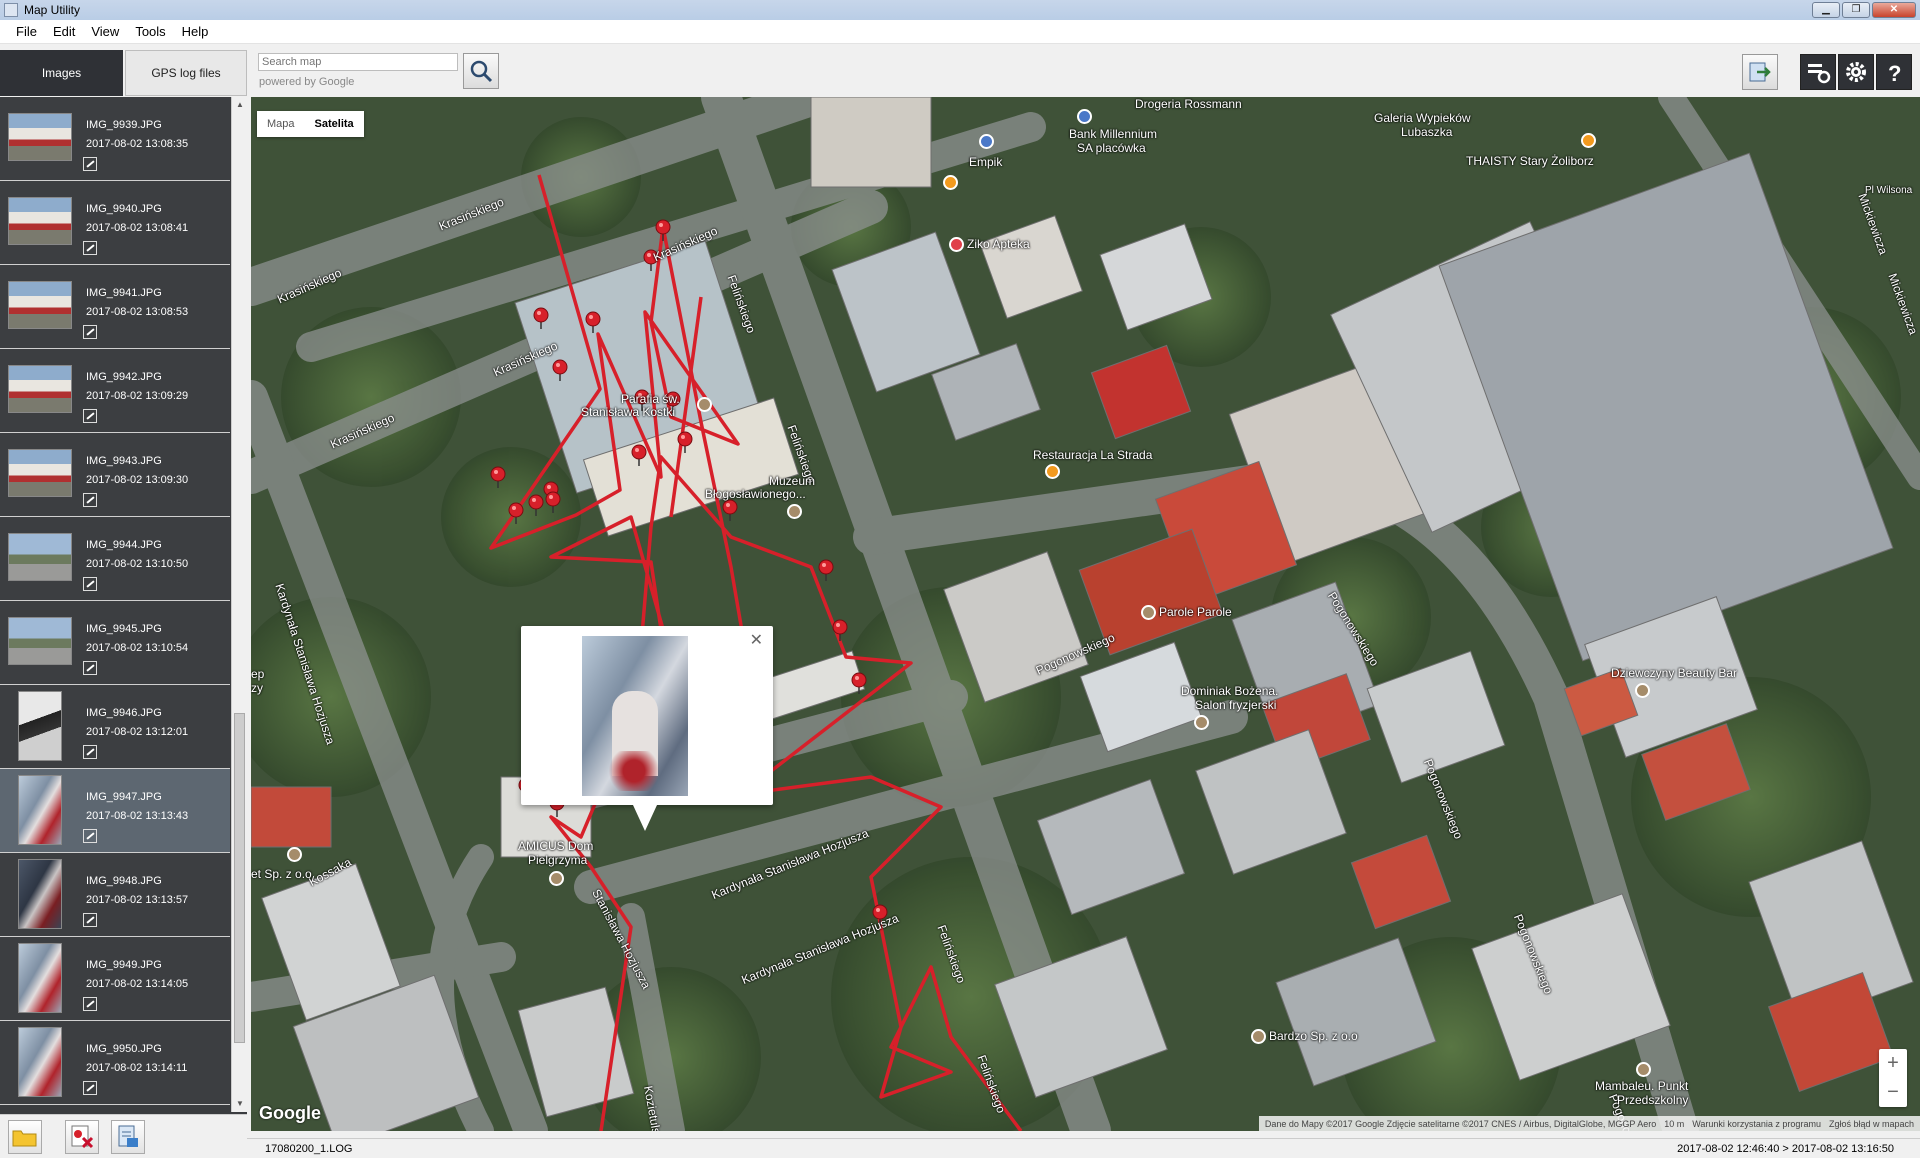 The image size is (1920, 1158). What do you see at coordinates (1893, 1092) in the screenshot?
I see `zoom-out-button: −` at bounding box center [1893, 1092].